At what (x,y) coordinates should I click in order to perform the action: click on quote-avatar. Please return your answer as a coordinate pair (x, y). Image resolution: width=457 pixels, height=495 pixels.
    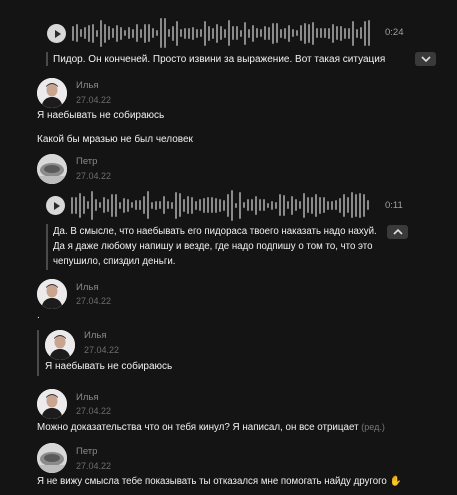
    Looking at the image, I should click on (60, 345).